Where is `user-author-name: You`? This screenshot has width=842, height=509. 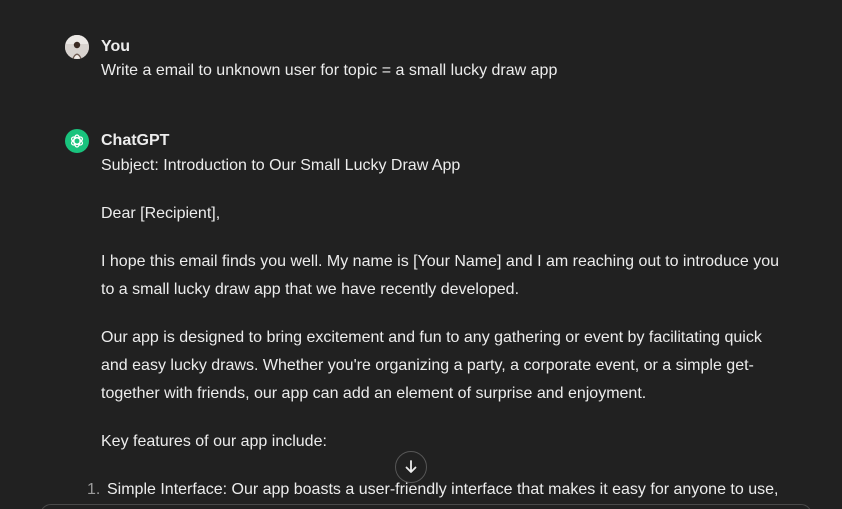 user-author-name: You is located at coordinates (116, 46).